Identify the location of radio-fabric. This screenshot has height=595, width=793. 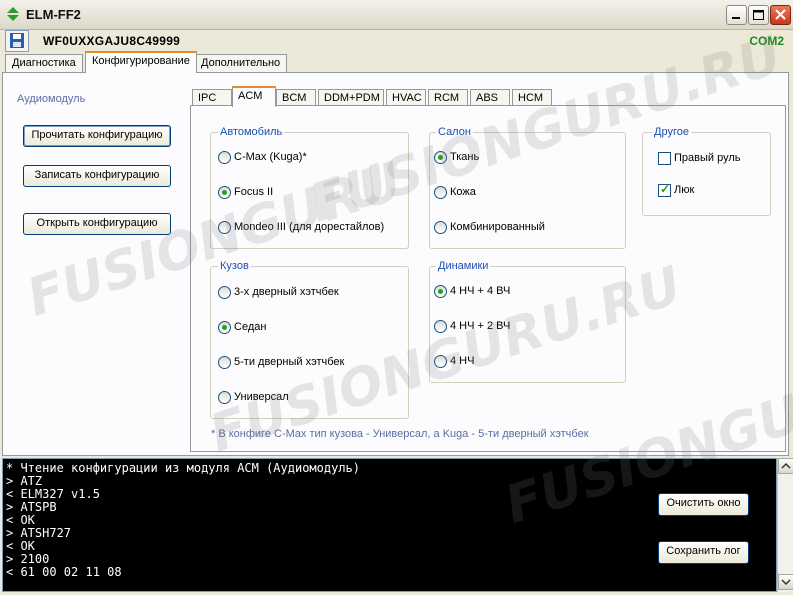
(440, 157).